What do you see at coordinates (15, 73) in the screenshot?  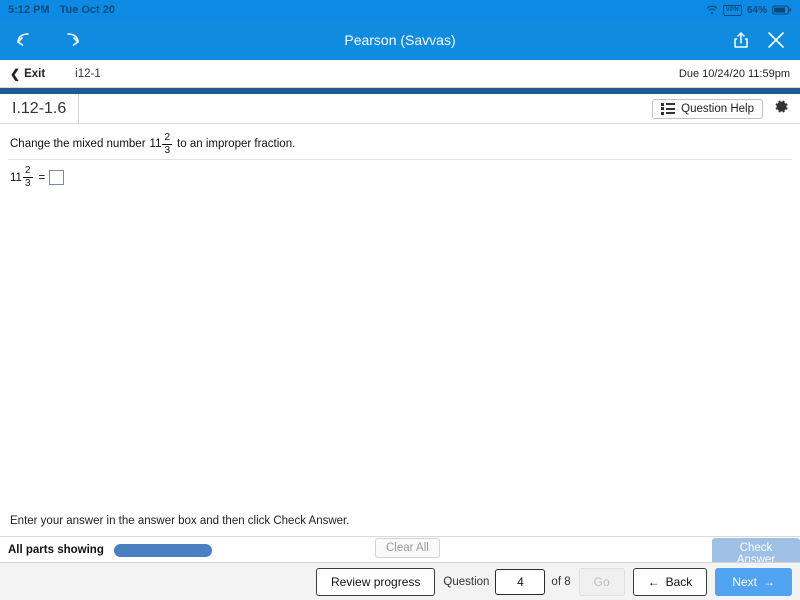 I see `chevron-left-icon: ❮` at bounding box center [15, 73].